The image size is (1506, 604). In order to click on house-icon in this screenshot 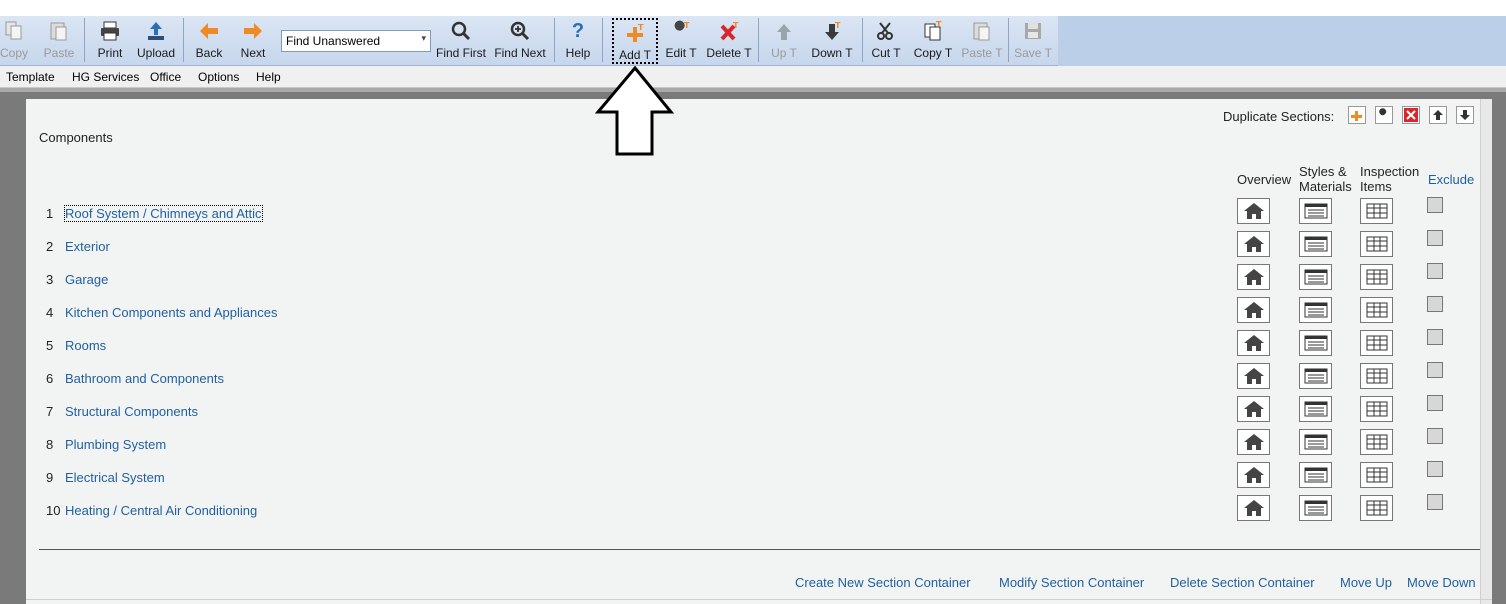, I will do `click(1253, 442)`.